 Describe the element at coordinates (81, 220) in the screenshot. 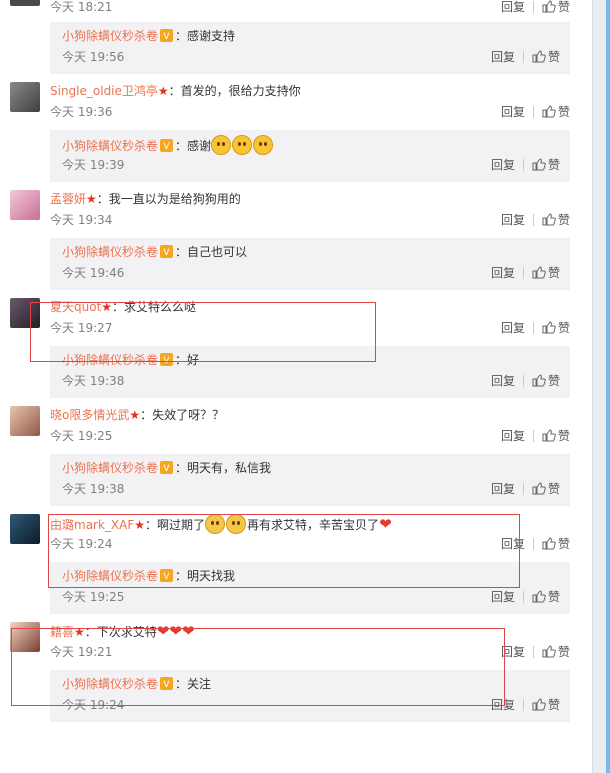

I see `comment-time: 今天 19:34` at that location.